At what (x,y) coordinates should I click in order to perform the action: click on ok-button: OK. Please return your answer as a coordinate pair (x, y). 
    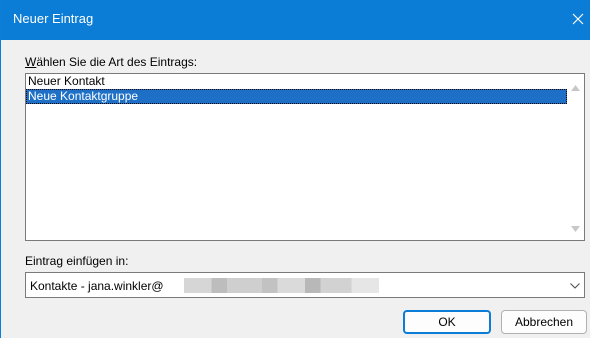
    Looking at the image, I should click on (447, 322).